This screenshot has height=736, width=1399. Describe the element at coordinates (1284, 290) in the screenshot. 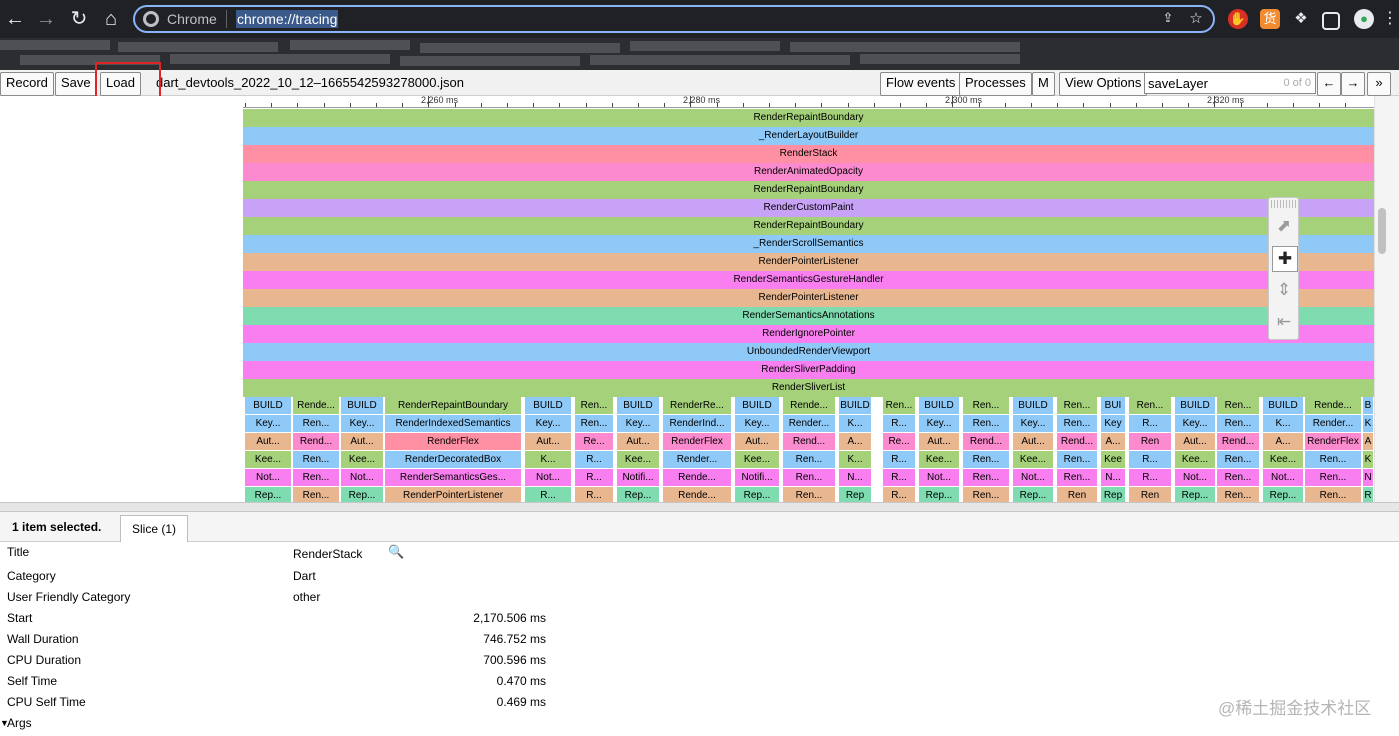

I see `zoom-icon: ⇕` at that location.